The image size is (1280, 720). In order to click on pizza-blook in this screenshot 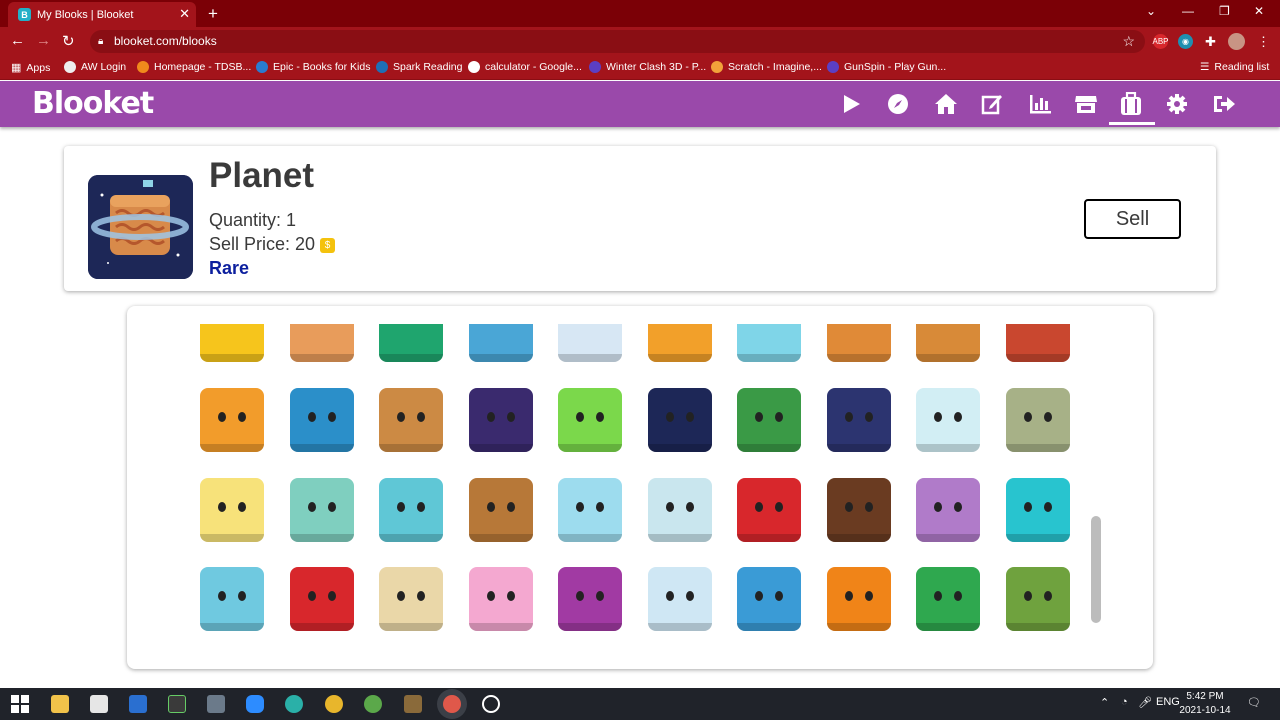, I will do `click(232, 420)`.